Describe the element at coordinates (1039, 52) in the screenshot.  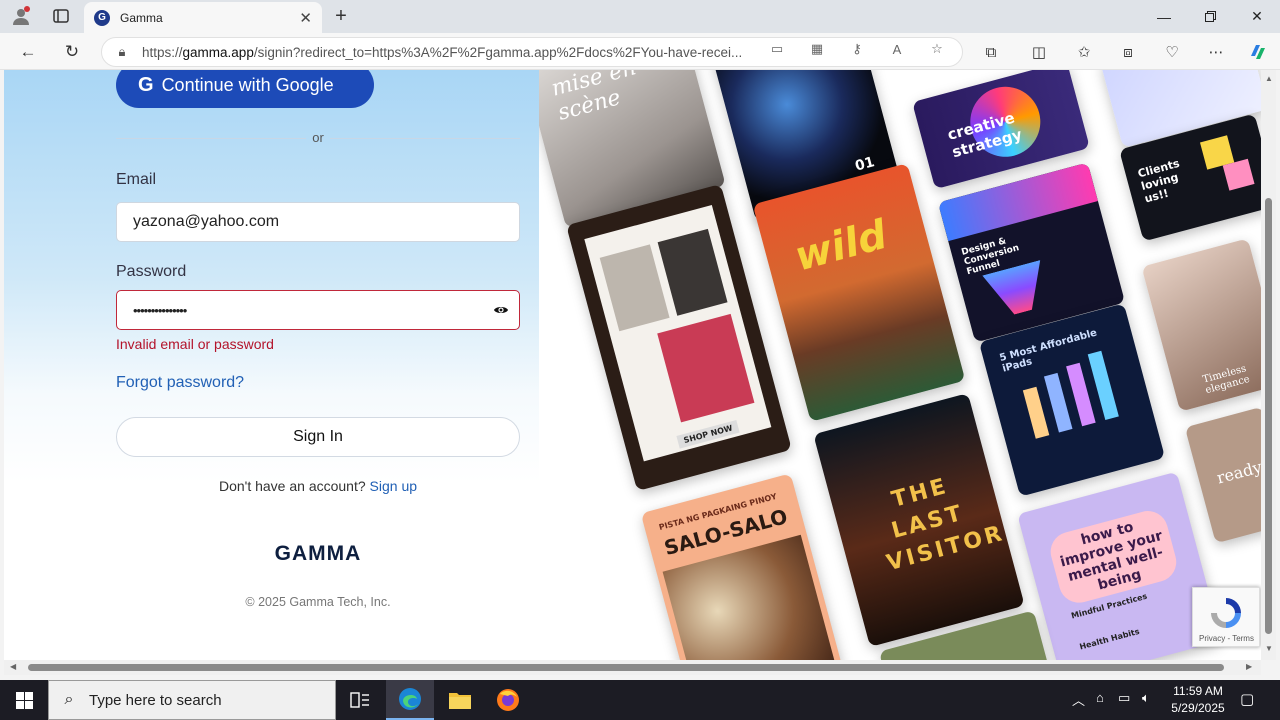
I see `split-screen-icon: ◫` at that location.